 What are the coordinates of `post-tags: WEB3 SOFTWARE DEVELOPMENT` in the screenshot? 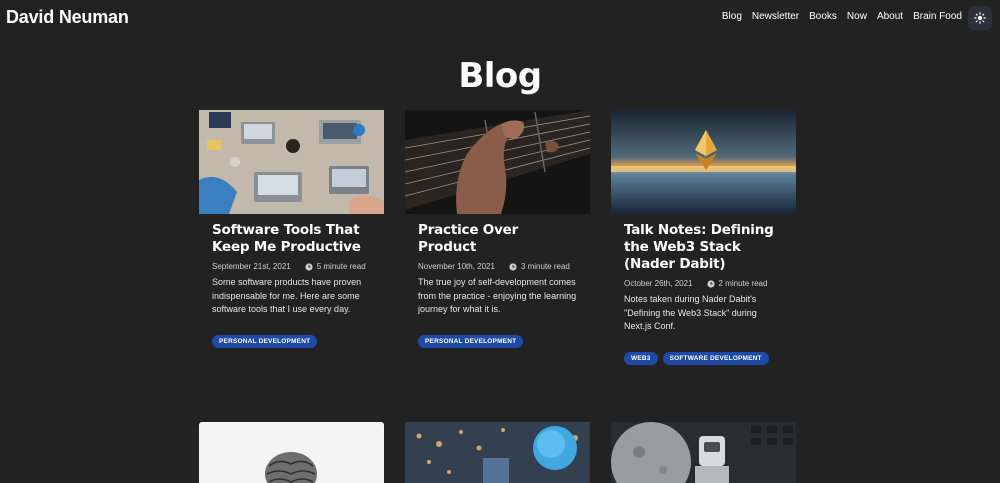 It's located at (703, 358).